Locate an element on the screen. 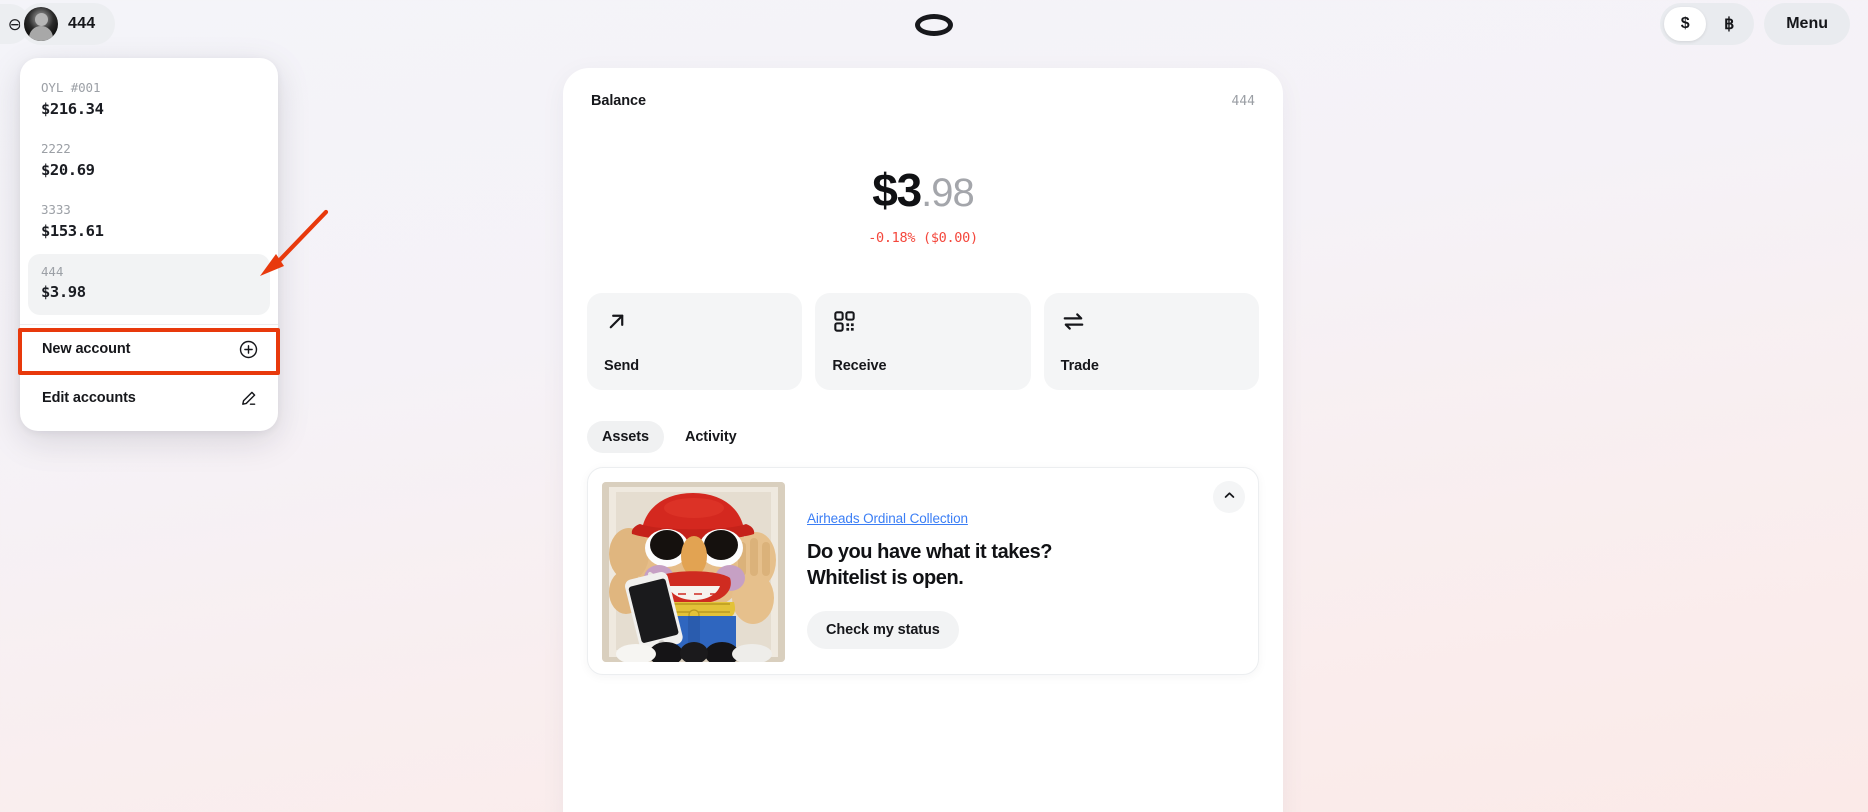  account-list-item: OYL #001 $216.34 is located at coordinates (149, 100).